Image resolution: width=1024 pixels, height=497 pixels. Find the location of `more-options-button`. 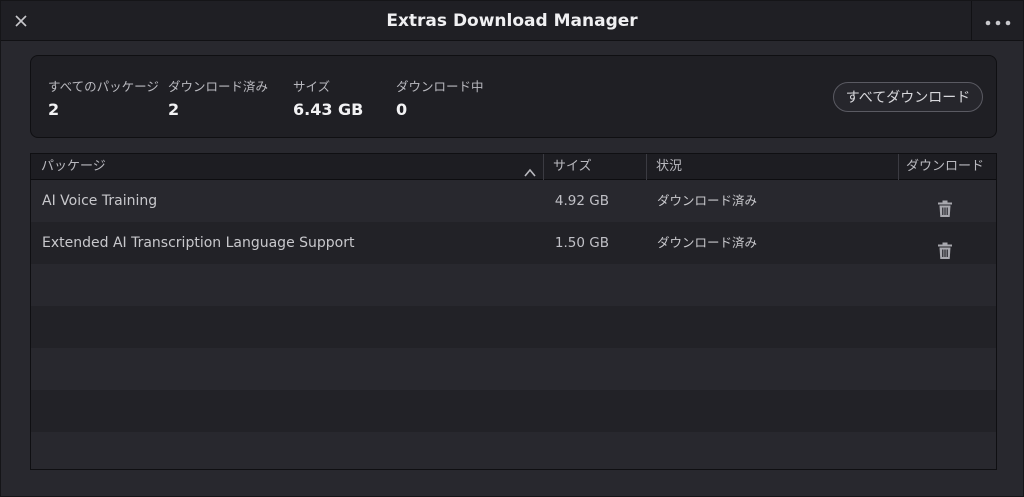

more-options-button is located at coordinates (997, 20).